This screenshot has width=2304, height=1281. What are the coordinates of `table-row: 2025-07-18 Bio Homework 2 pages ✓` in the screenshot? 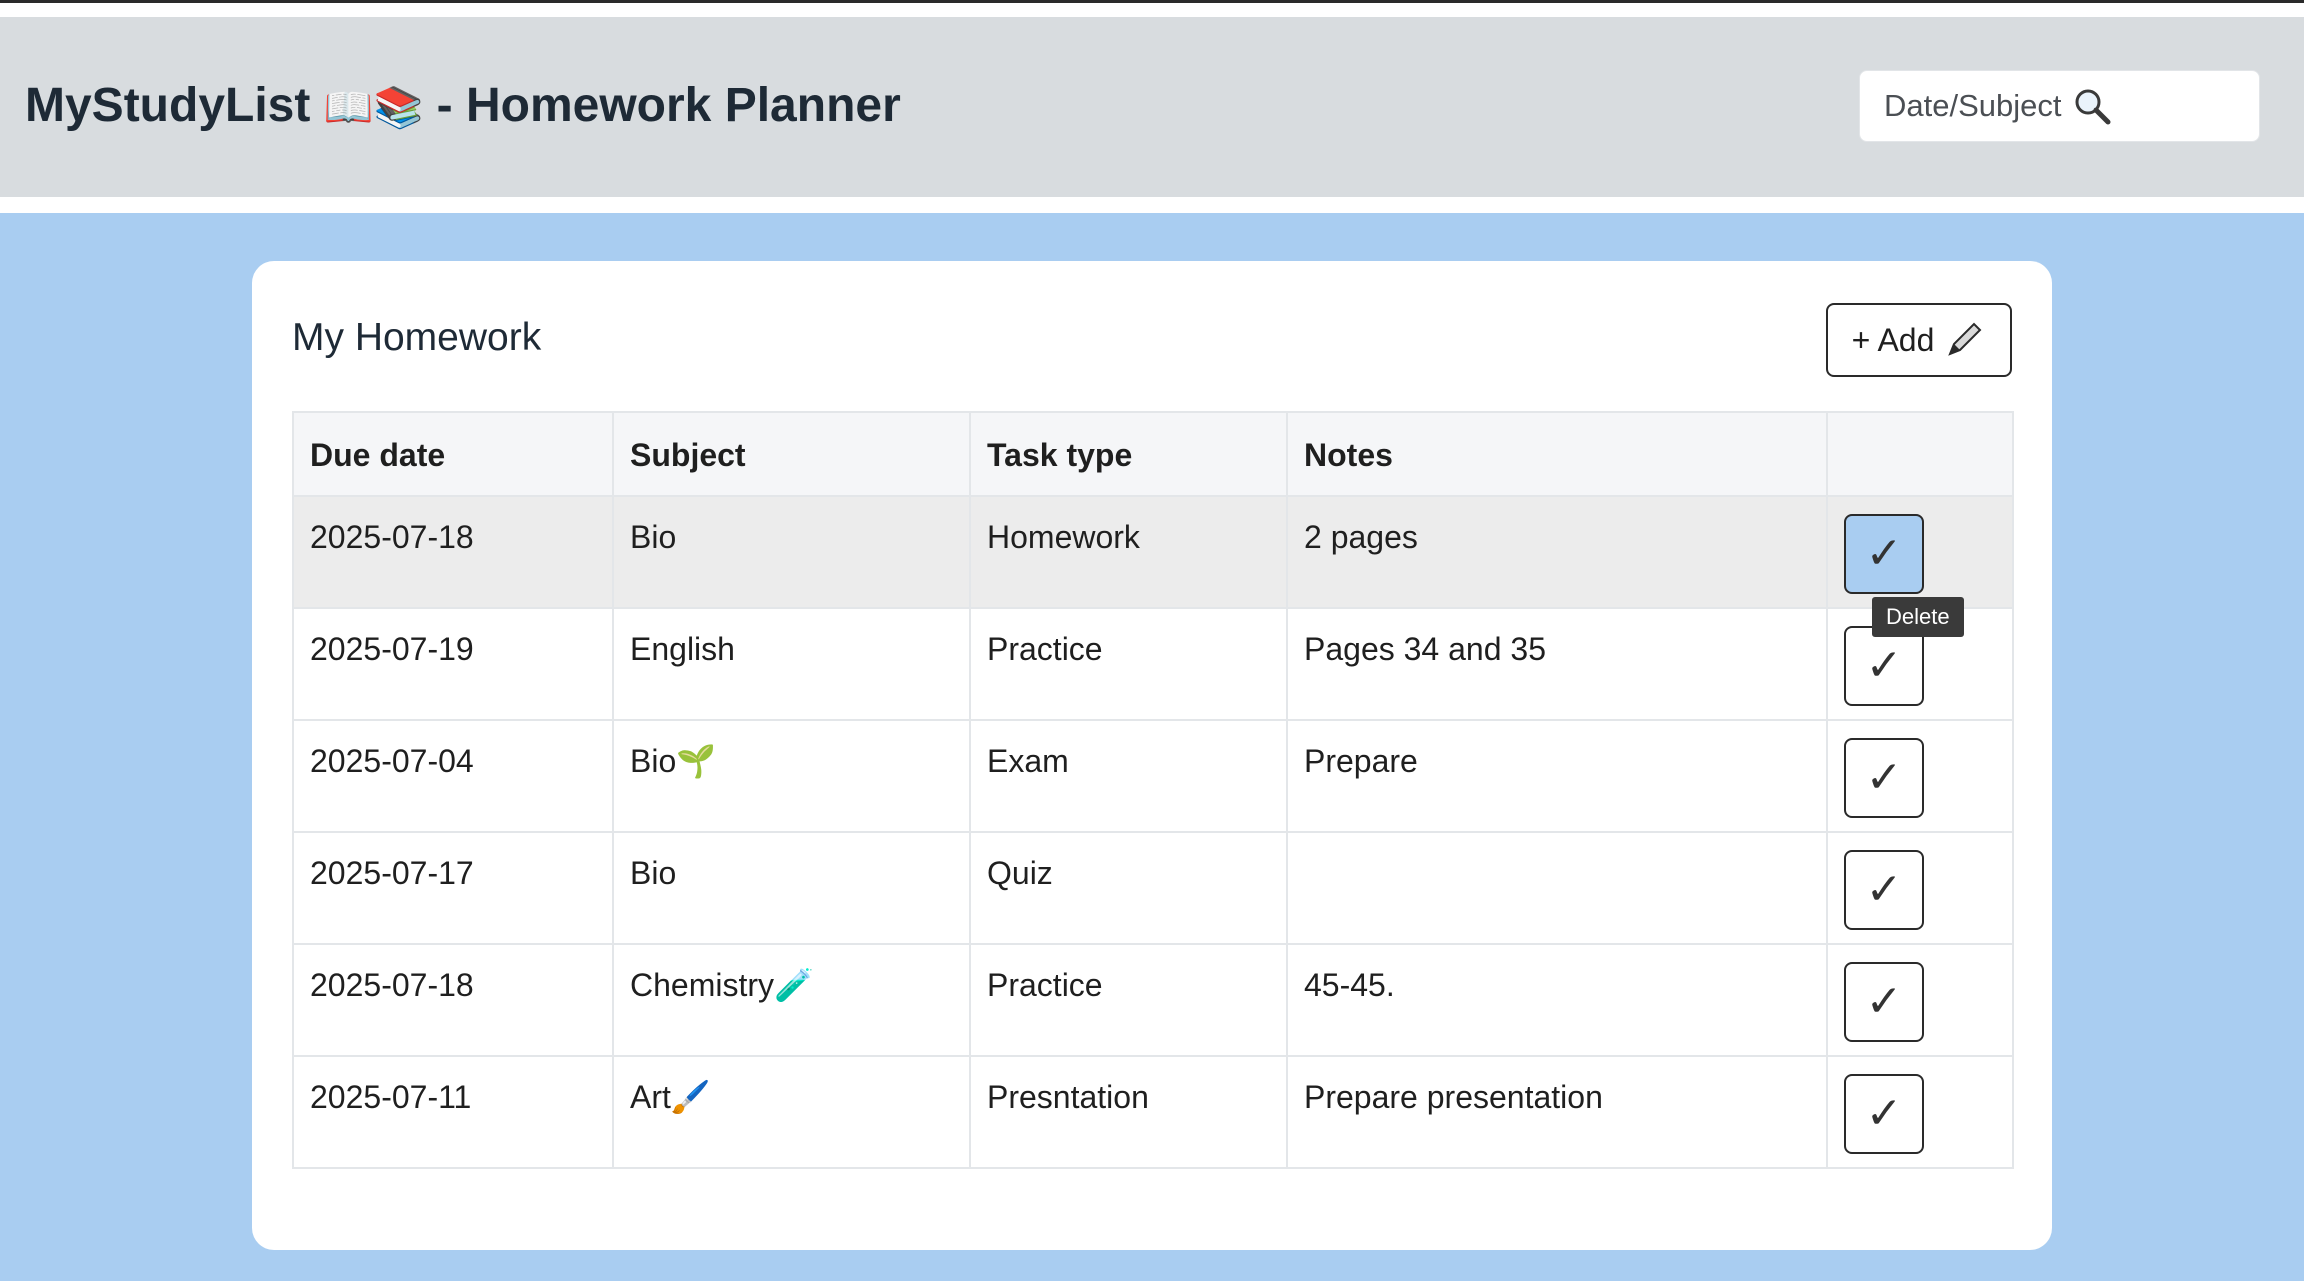 It's located at (1153, 552).